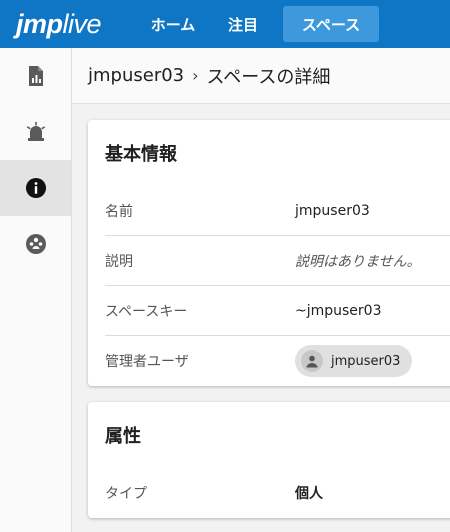 The width and height of the screenshot is (450, 532). What do you see at coordinates (136, 75) in the screenshot?
I see `breadcrumb-user-link: jmpuser03` at bounding box center [136, 75].